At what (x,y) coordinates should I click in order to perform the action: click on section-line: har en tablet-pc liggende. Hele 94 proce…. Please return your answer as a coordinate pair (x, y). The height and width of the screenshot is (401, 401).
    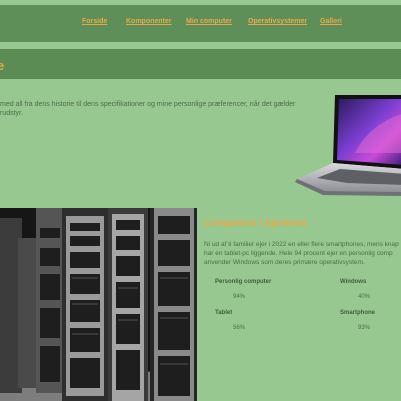
    Looking at the image, I should click on (298, 253).